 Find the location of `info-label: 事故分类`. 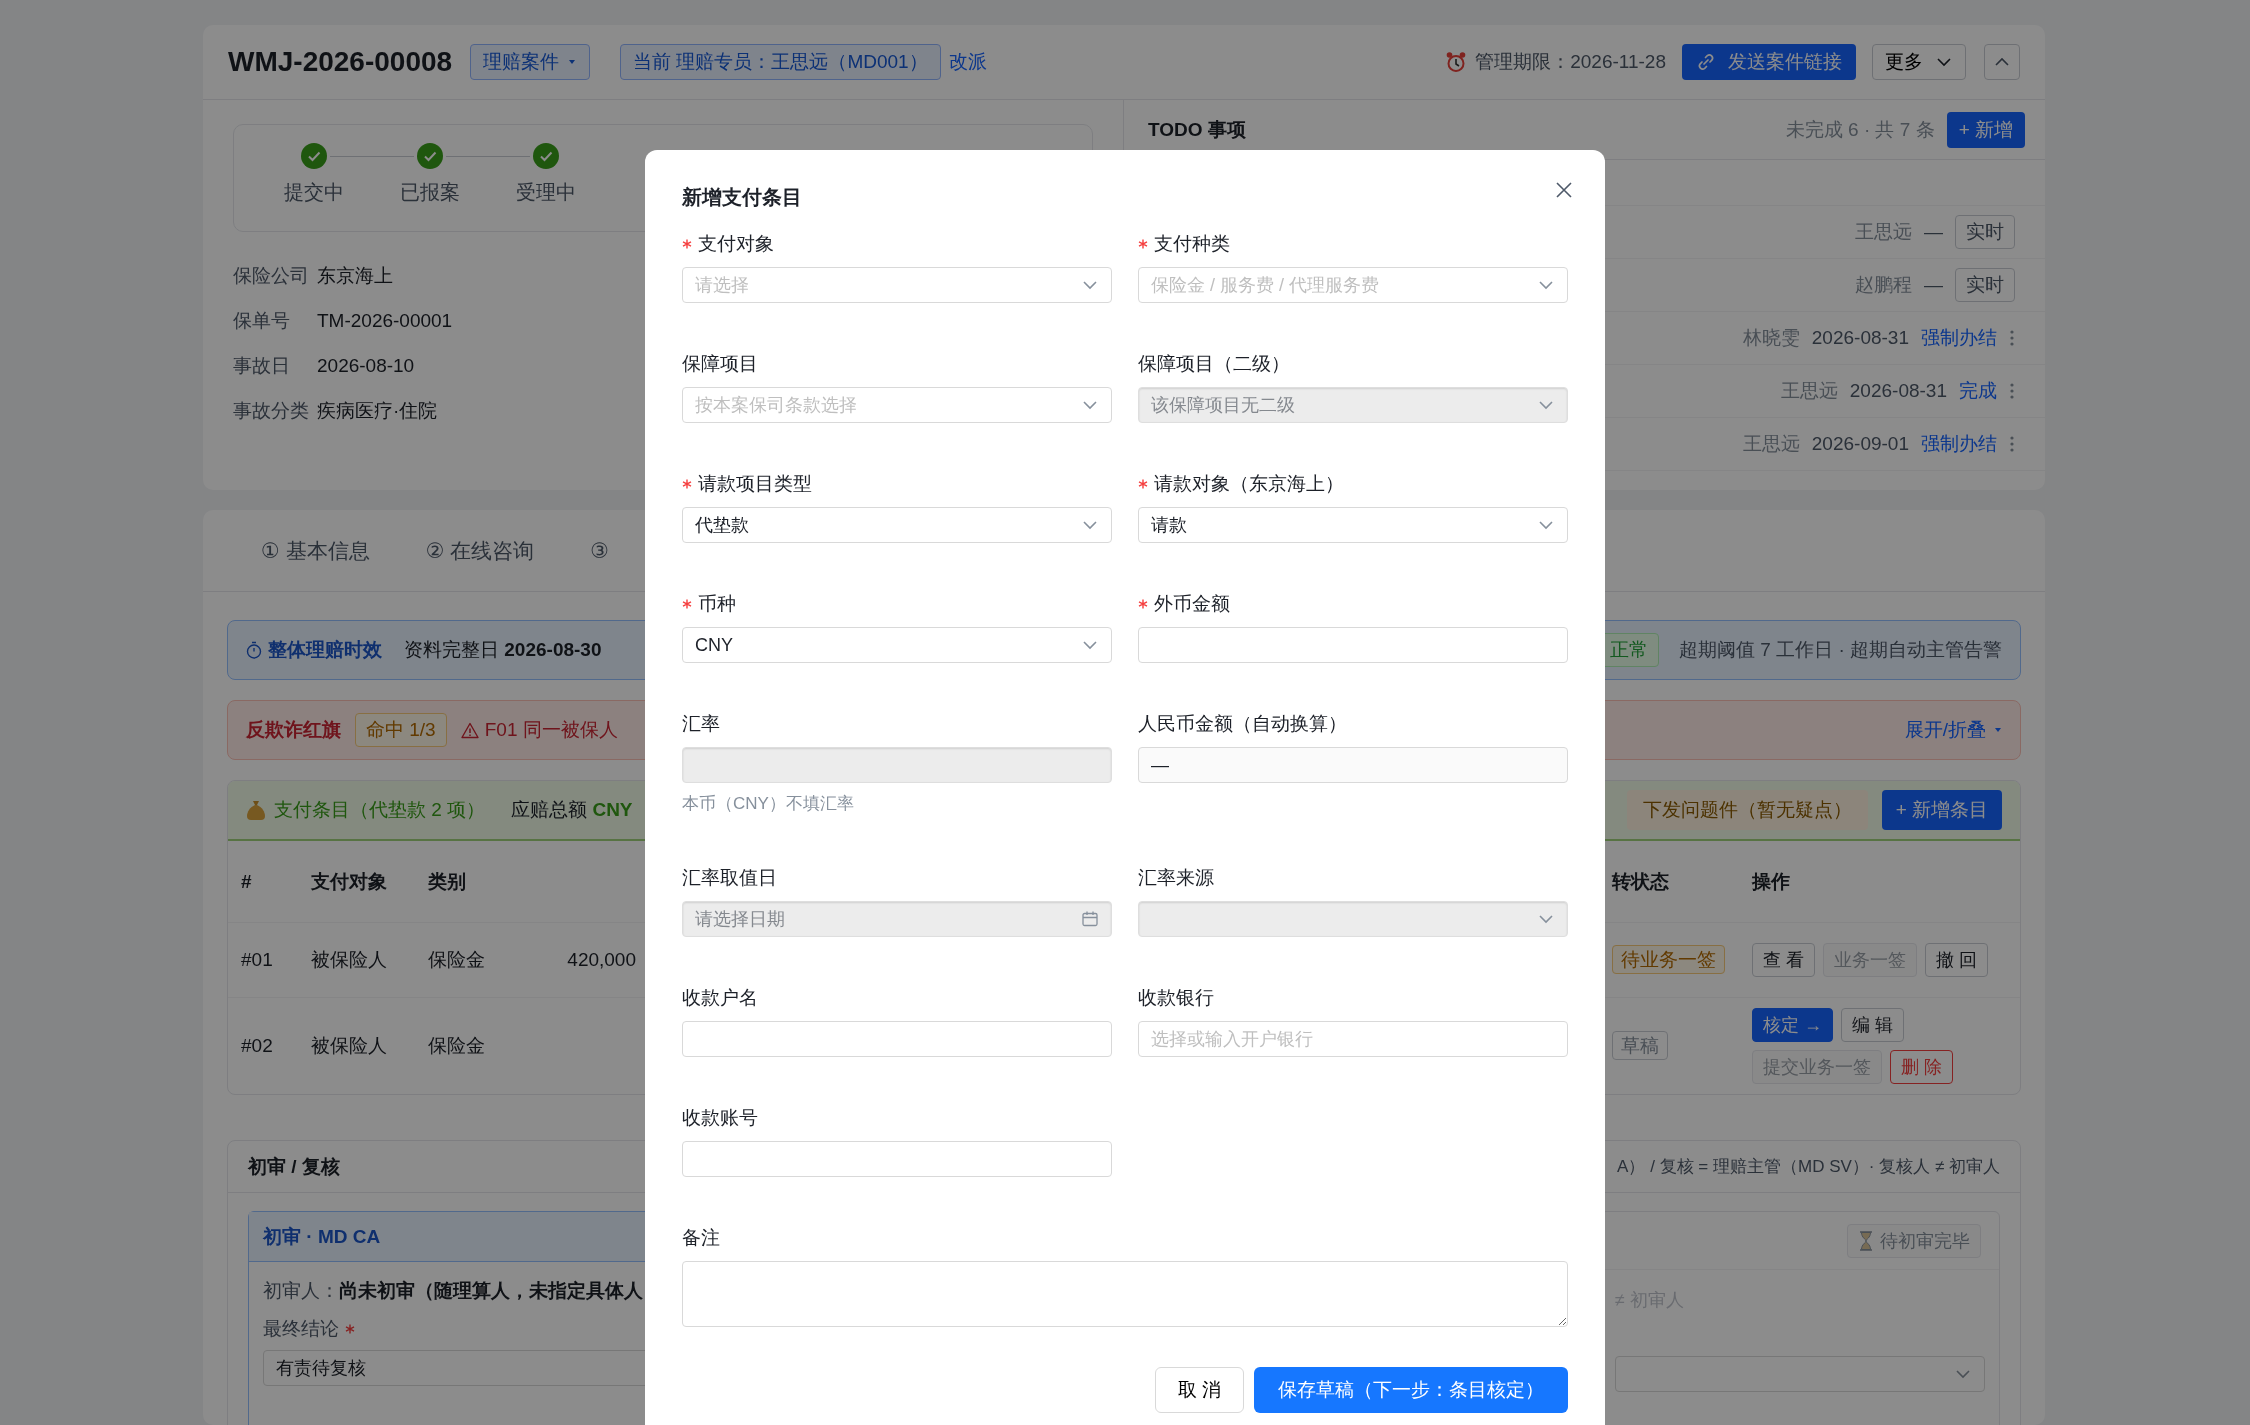

info-label: 事故分类 is located at coordinates (271, 411).